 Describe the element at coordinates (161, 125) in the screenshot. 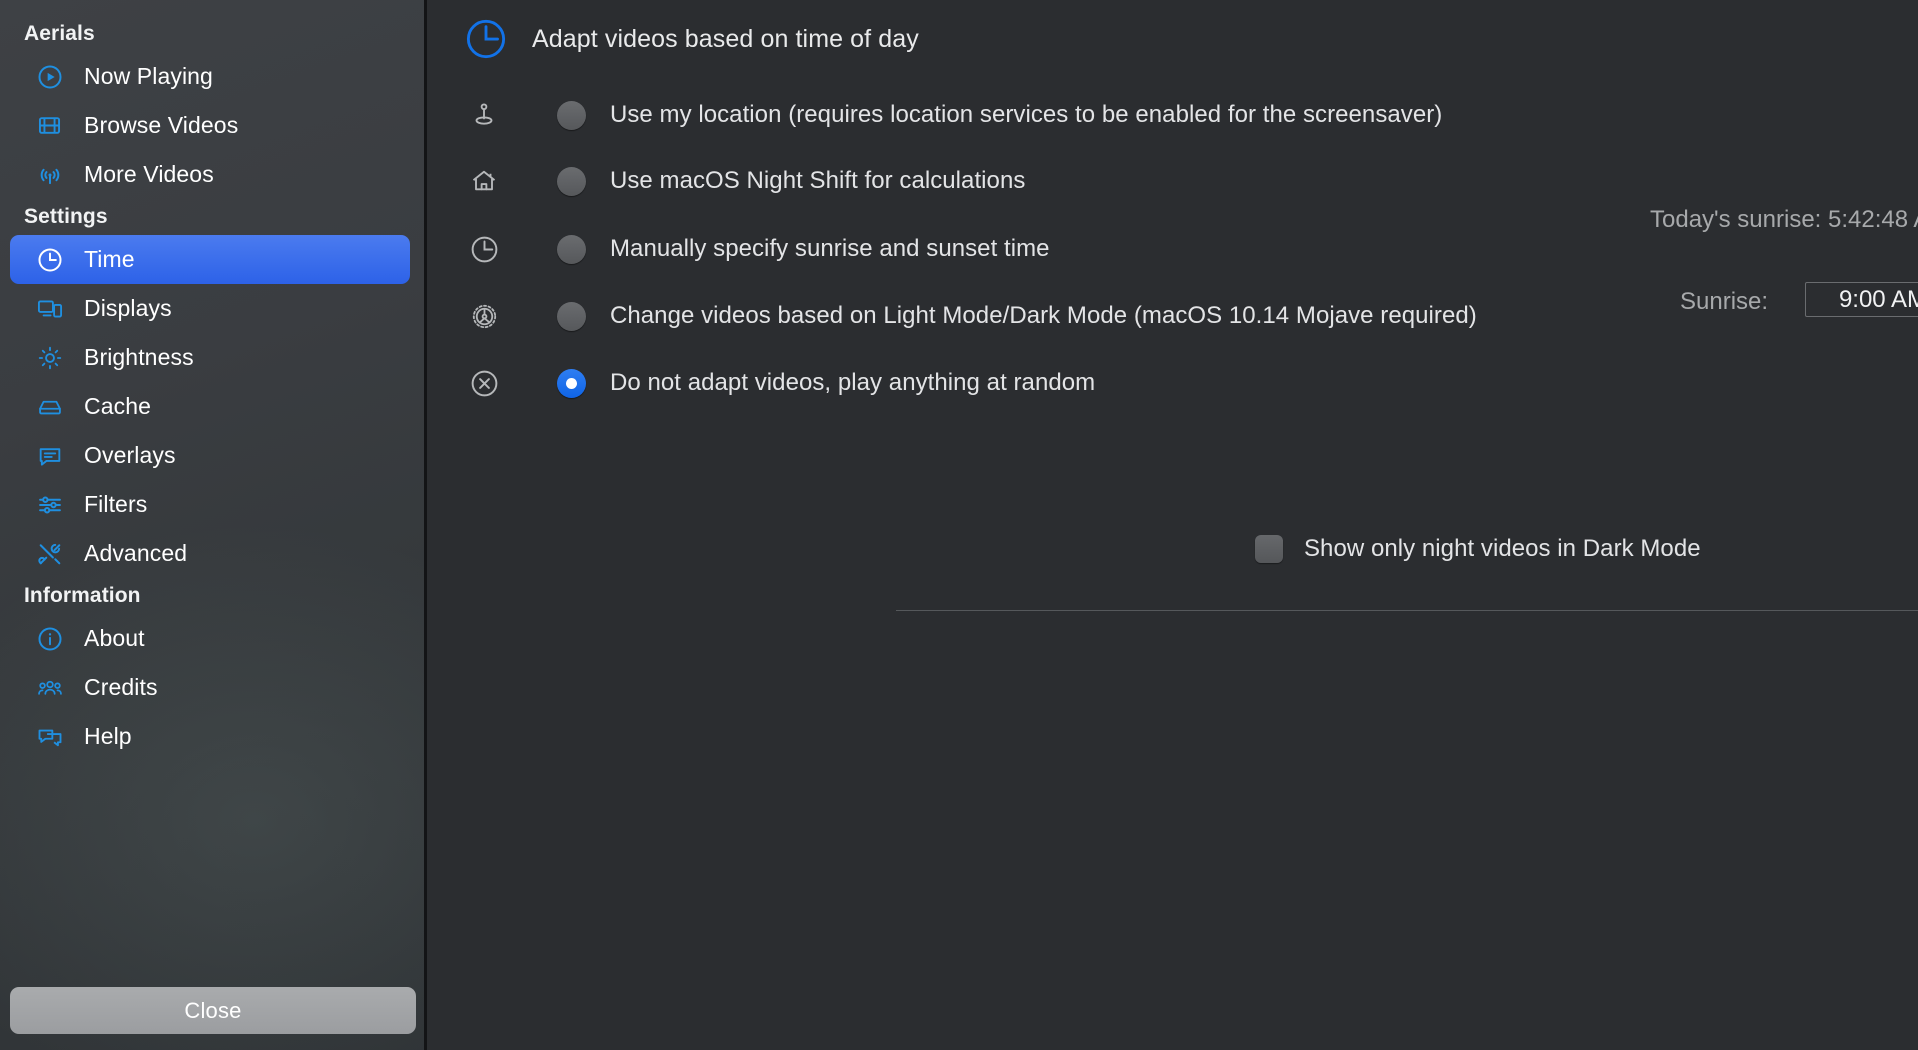

I see `sidebar-item-label: Browse Videos` at that location.